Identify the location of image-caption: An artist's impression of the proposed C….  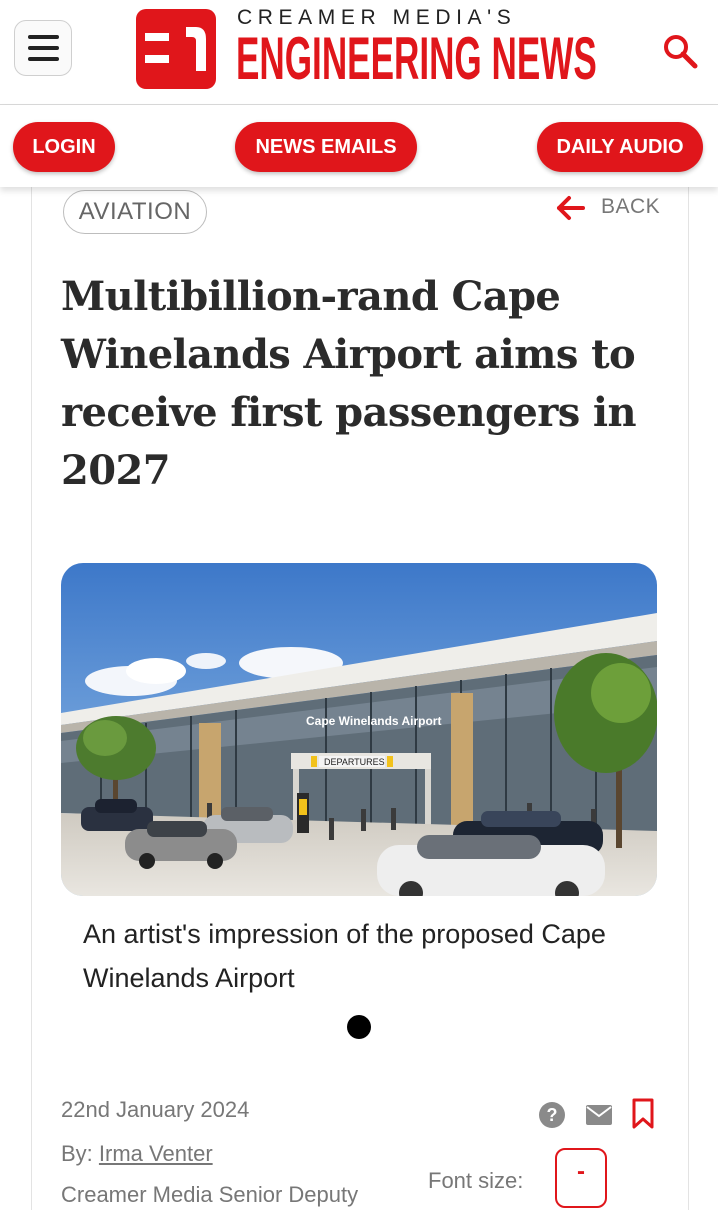
(344, 956).